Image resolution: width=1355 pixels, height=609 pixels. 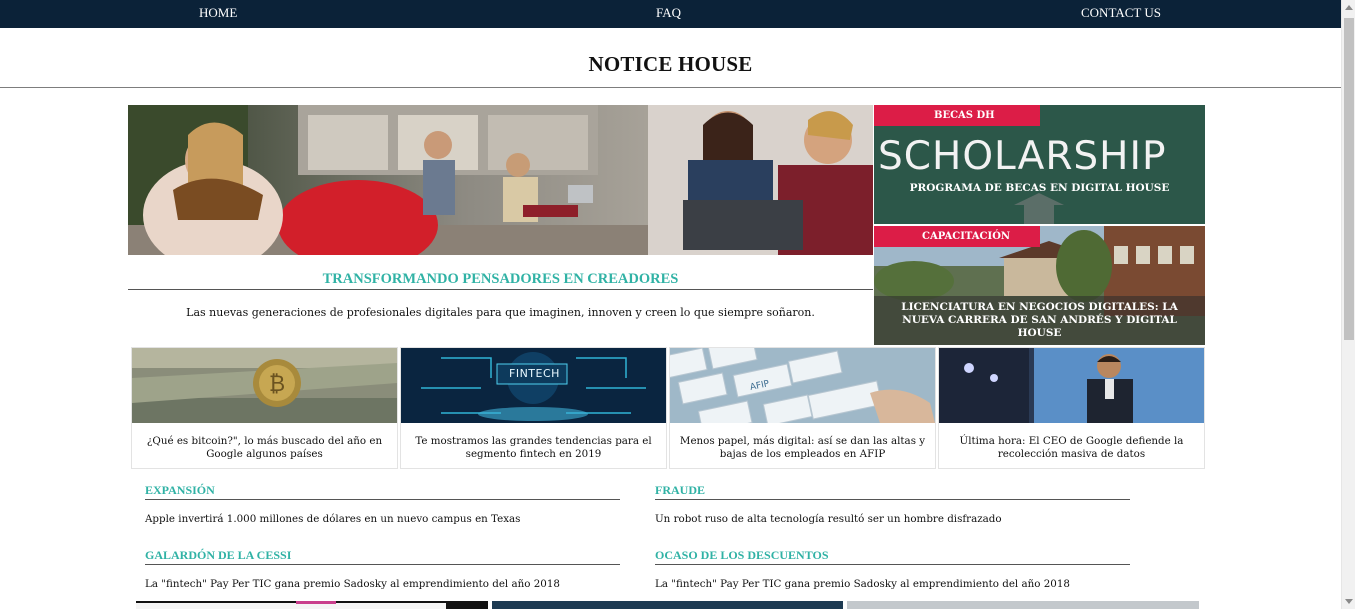 I want to click on title-divider, so click(x=670, y=87).